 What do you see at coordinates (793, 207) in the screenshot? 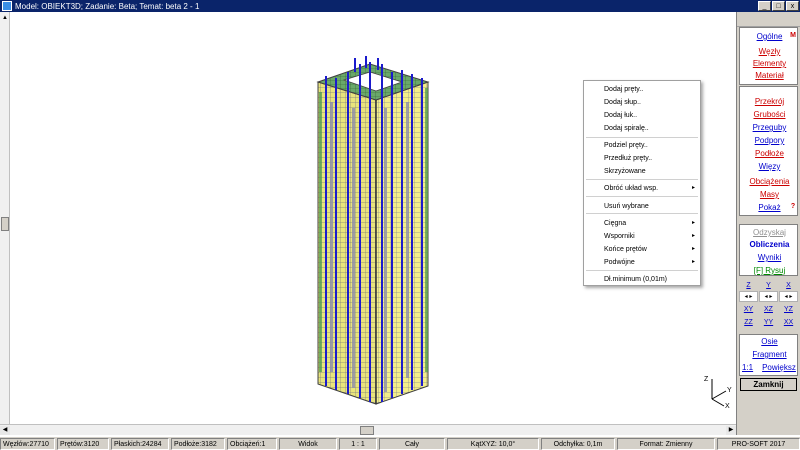
I see `help-icon: ?` at bounding box center [793, 207].